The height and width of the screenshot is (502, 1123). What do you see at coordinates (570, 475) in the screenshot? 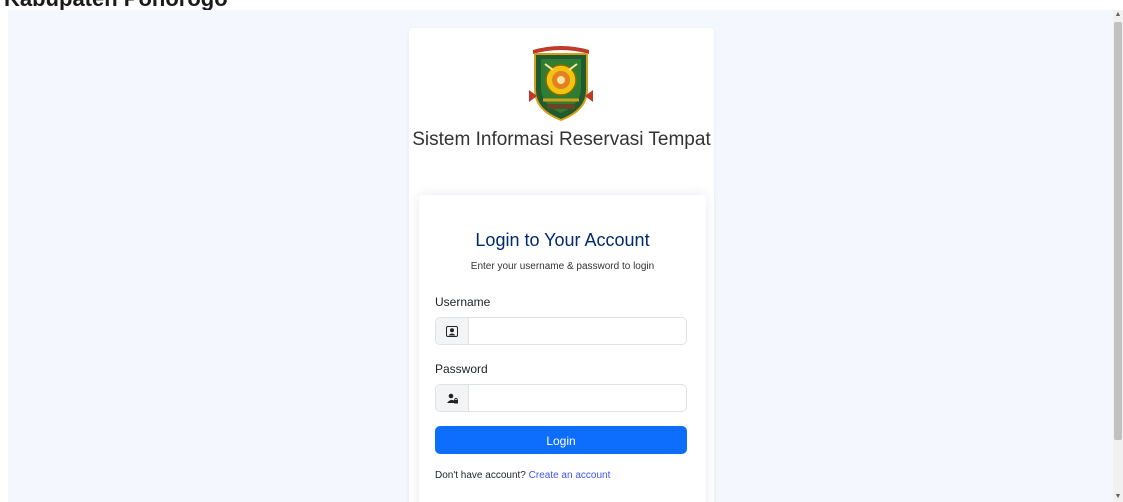
I see `create-account-link: Create an account` at bounding box center [570, 475].